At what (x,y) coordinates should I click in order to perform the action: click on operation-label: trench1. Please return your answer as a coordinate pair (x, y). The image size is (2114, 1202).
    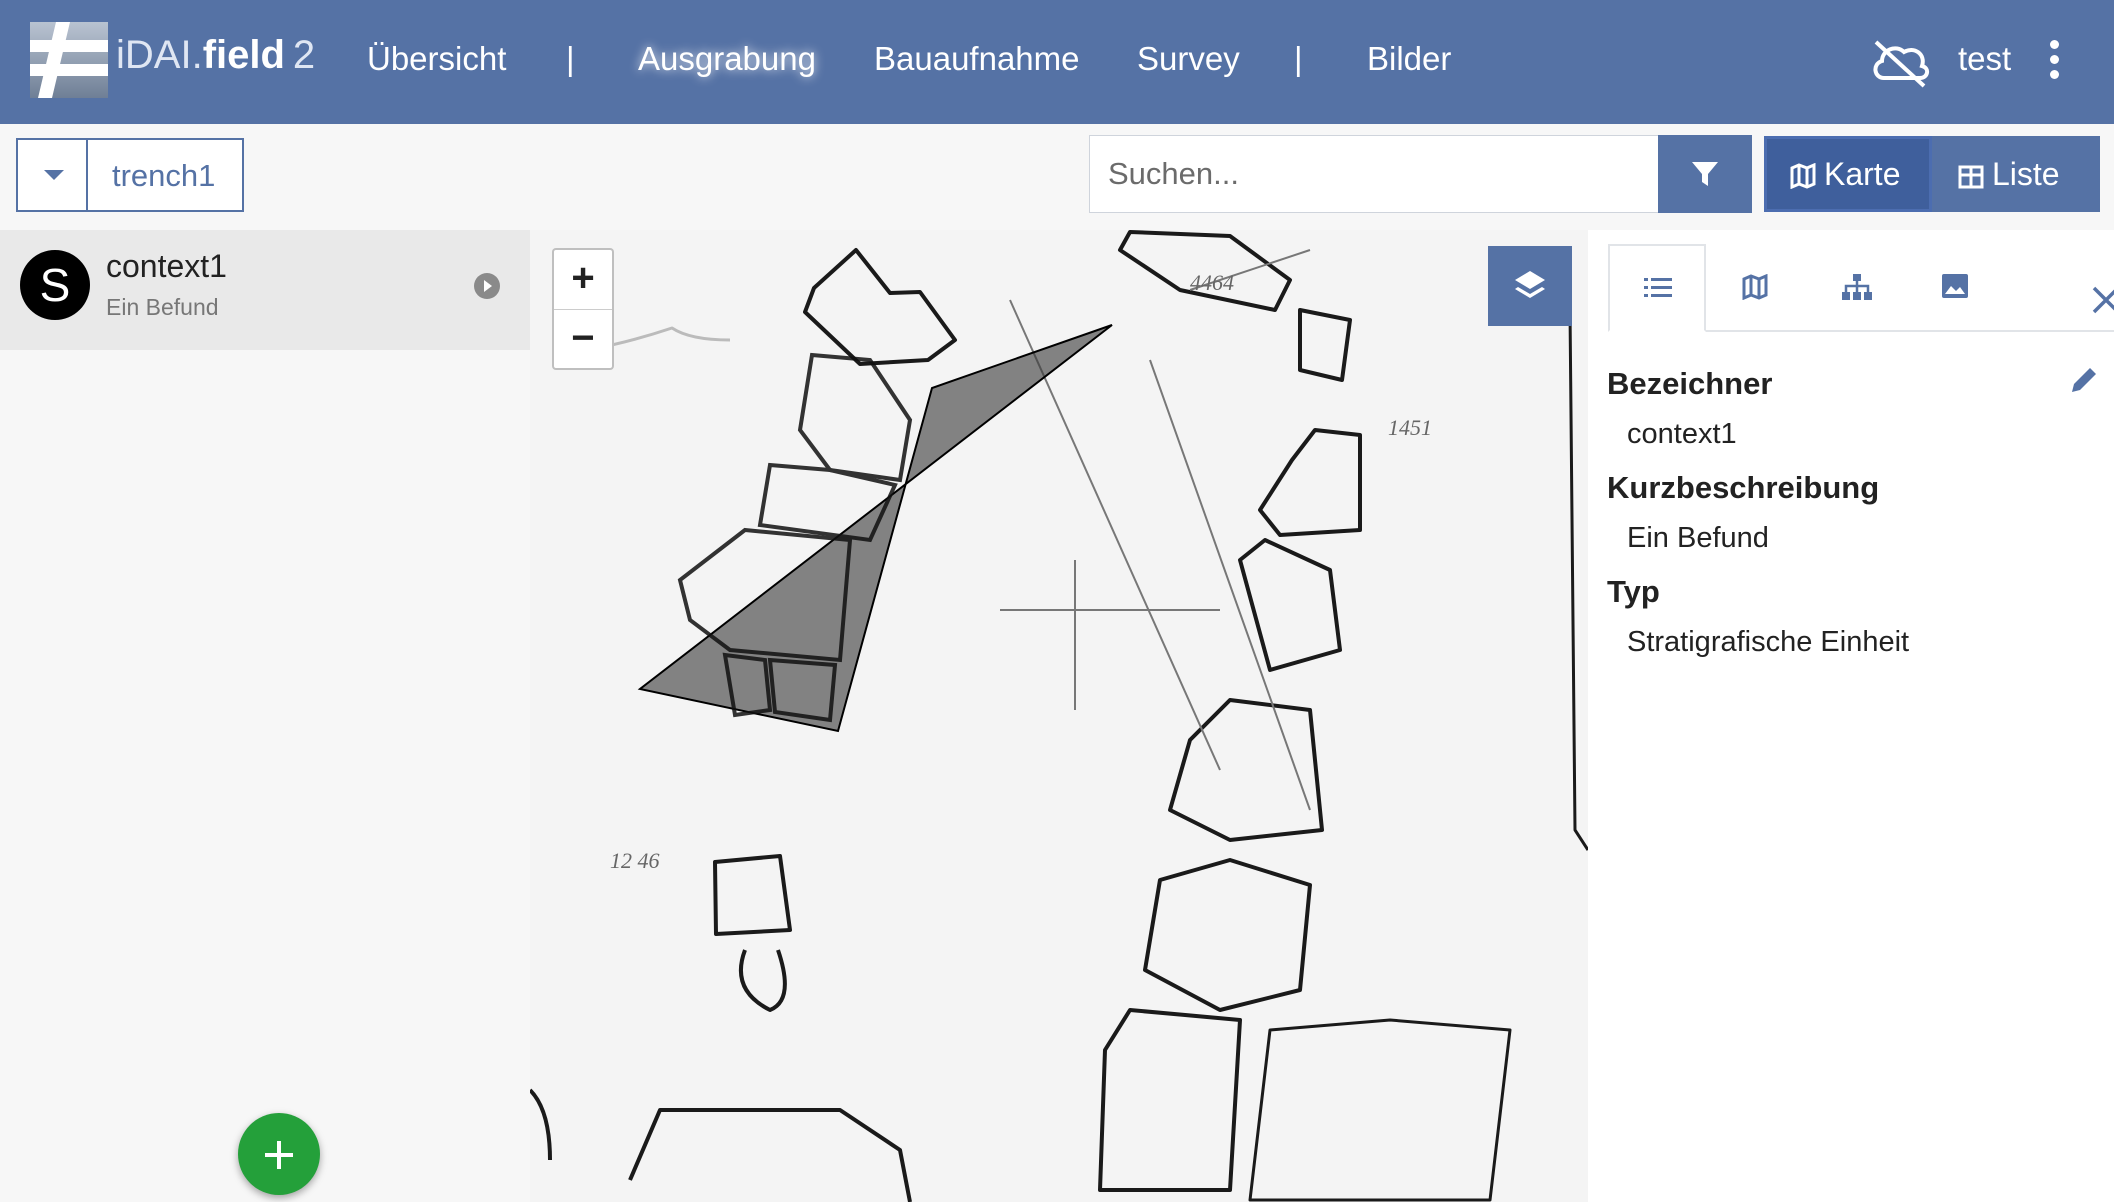
    Looking at the image, I should click on (164, 175).